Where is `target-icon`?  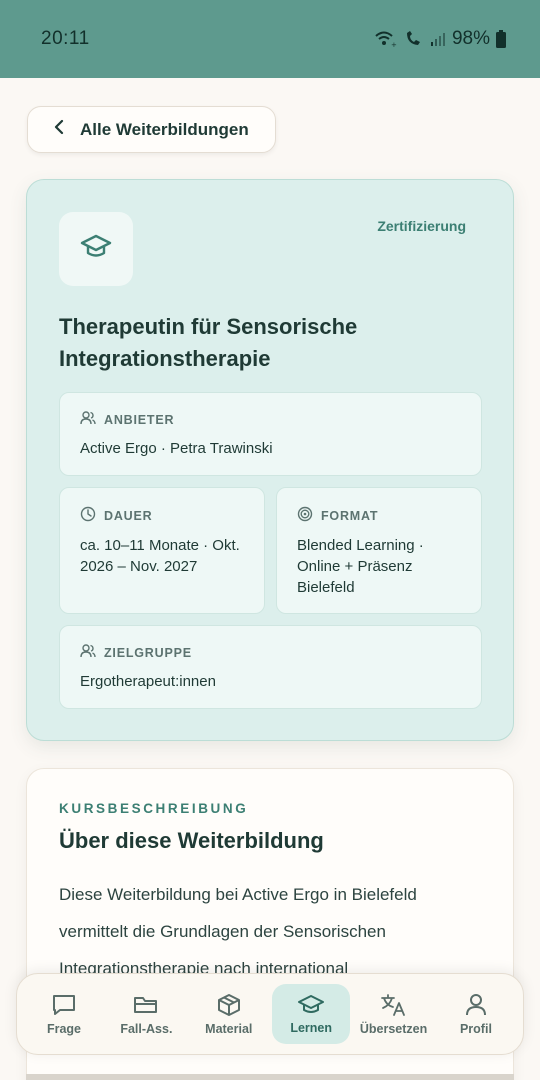
target-icon is located at coordinates (305, 515).